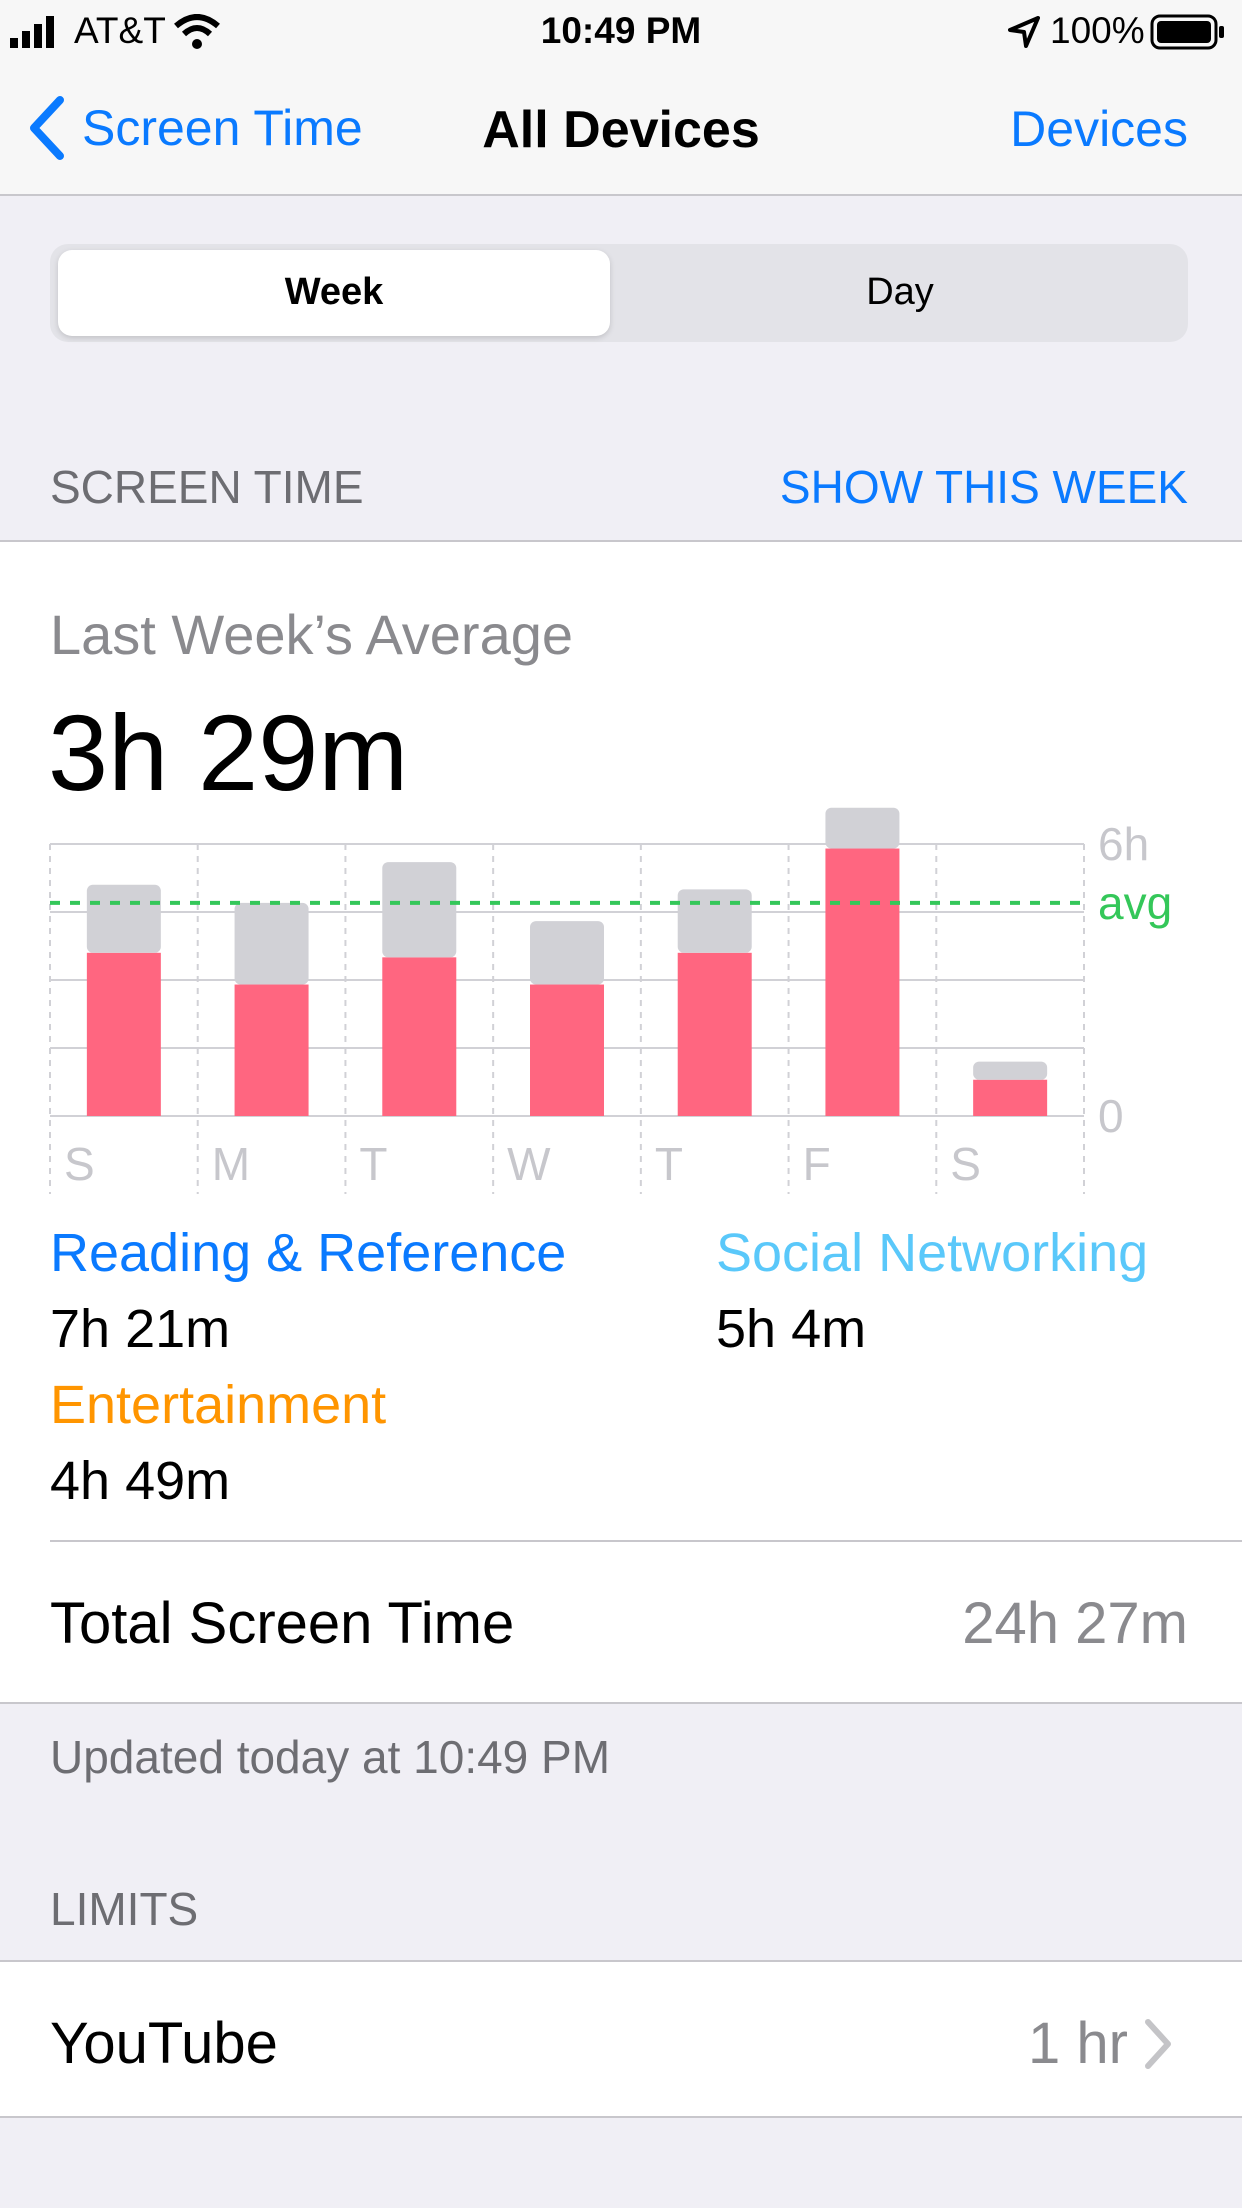 The width and height of the screenshot is (1242, 2208). I want to click on average-label: avg, so click(1135, 903).